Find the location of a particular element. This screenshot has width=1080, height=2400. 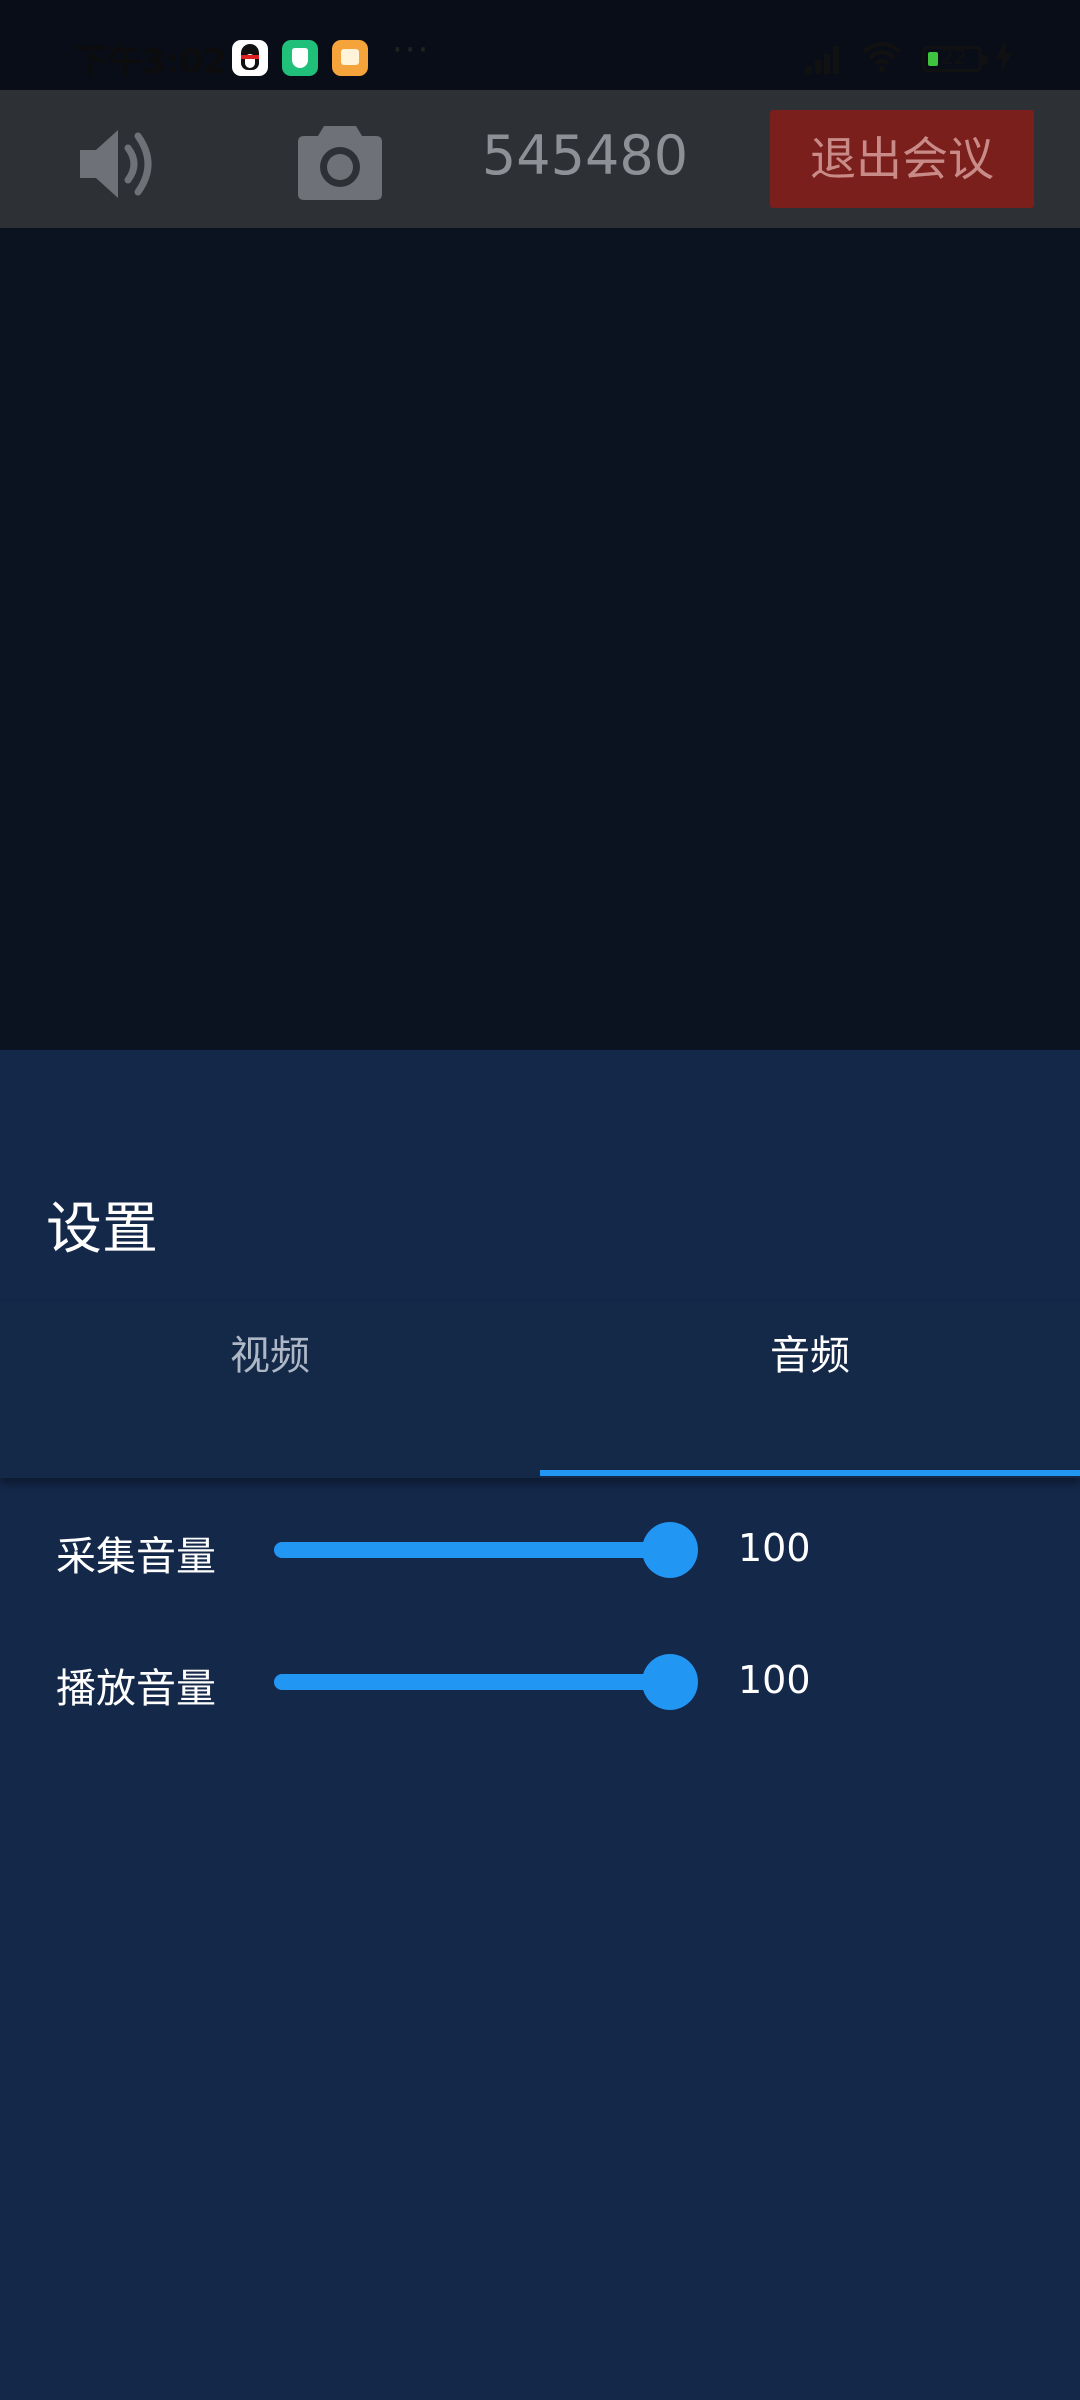

notes-app-icon is located at coordinates (350, 58).